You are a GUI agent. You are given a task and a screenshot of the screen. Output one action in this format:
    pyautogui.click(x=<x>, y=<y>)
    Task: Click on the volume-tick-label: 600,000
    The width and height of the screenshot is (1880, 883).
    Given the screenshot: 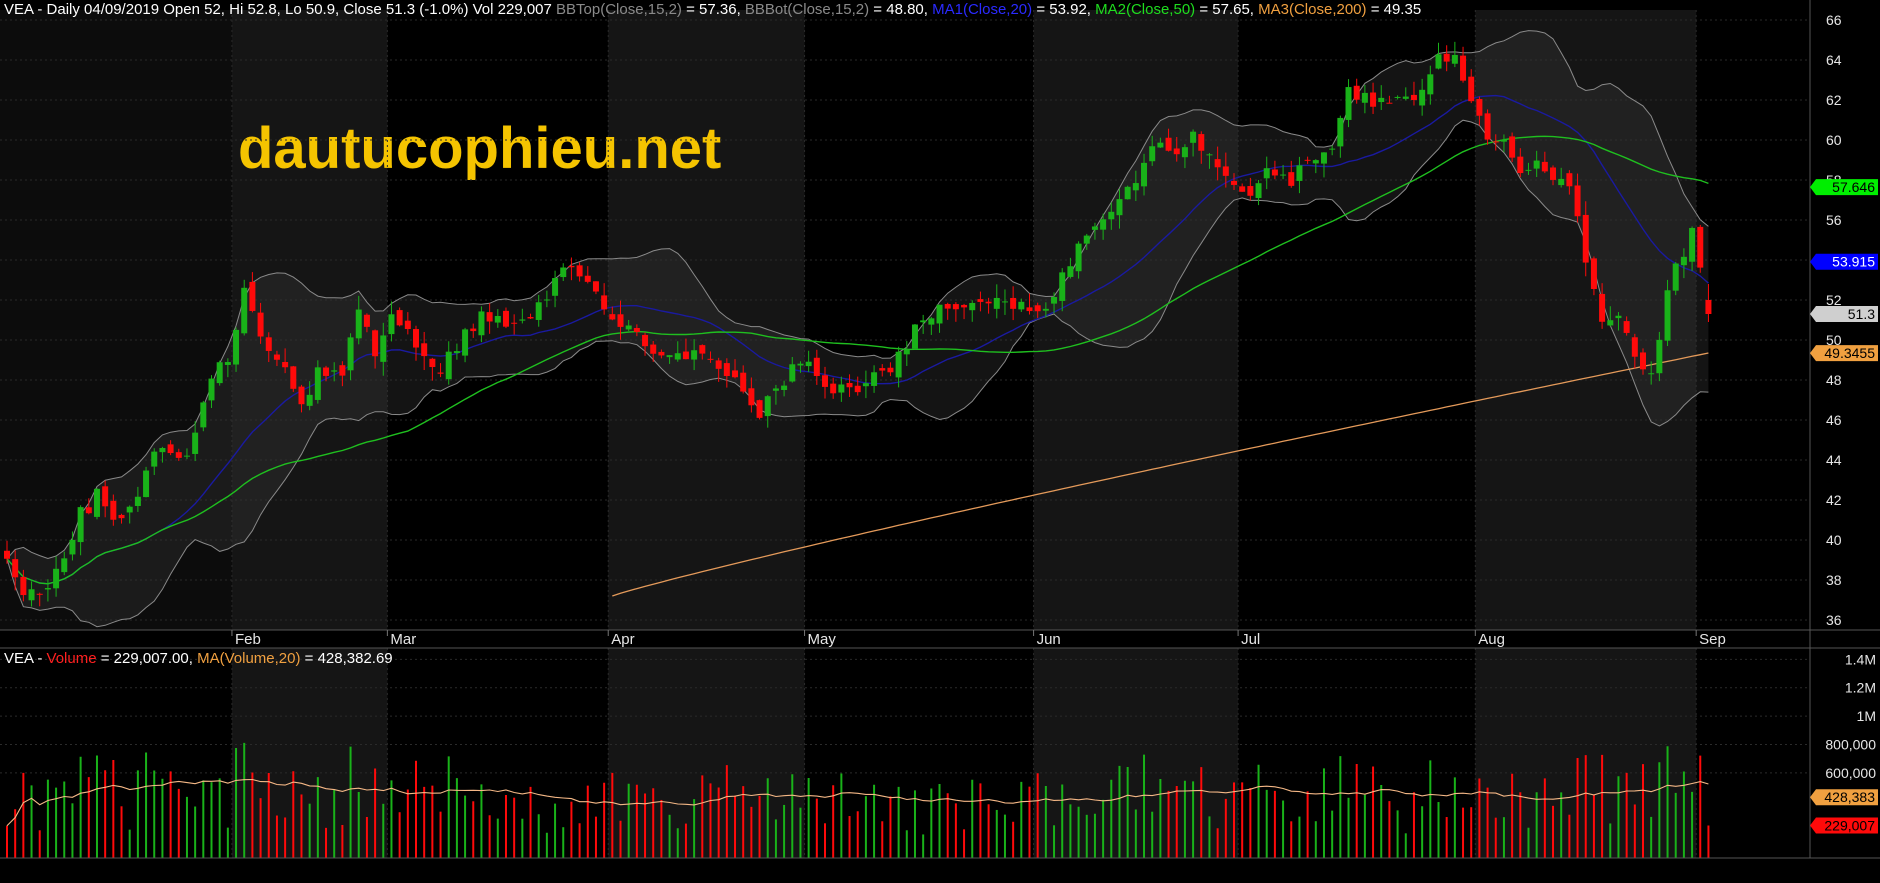 What is the action you would take?
    pyautogui.click(x=1850, y=773)
    